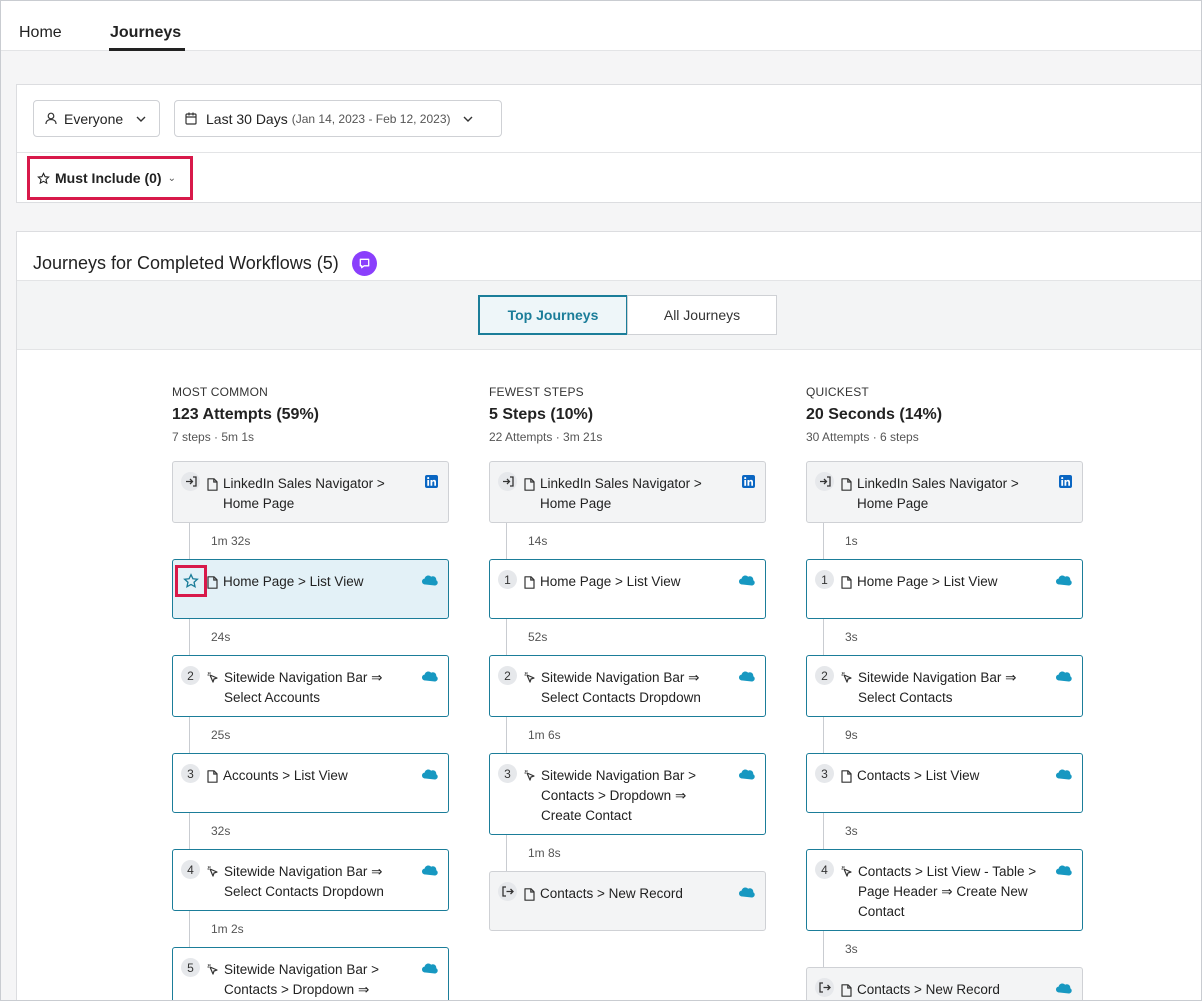 This screenshot has height=1001, width=1202. What do you see at coordinates (145, 33) in the screenshot?
I see `tab-journeys: Journeys` at bounding box center [145, 33].